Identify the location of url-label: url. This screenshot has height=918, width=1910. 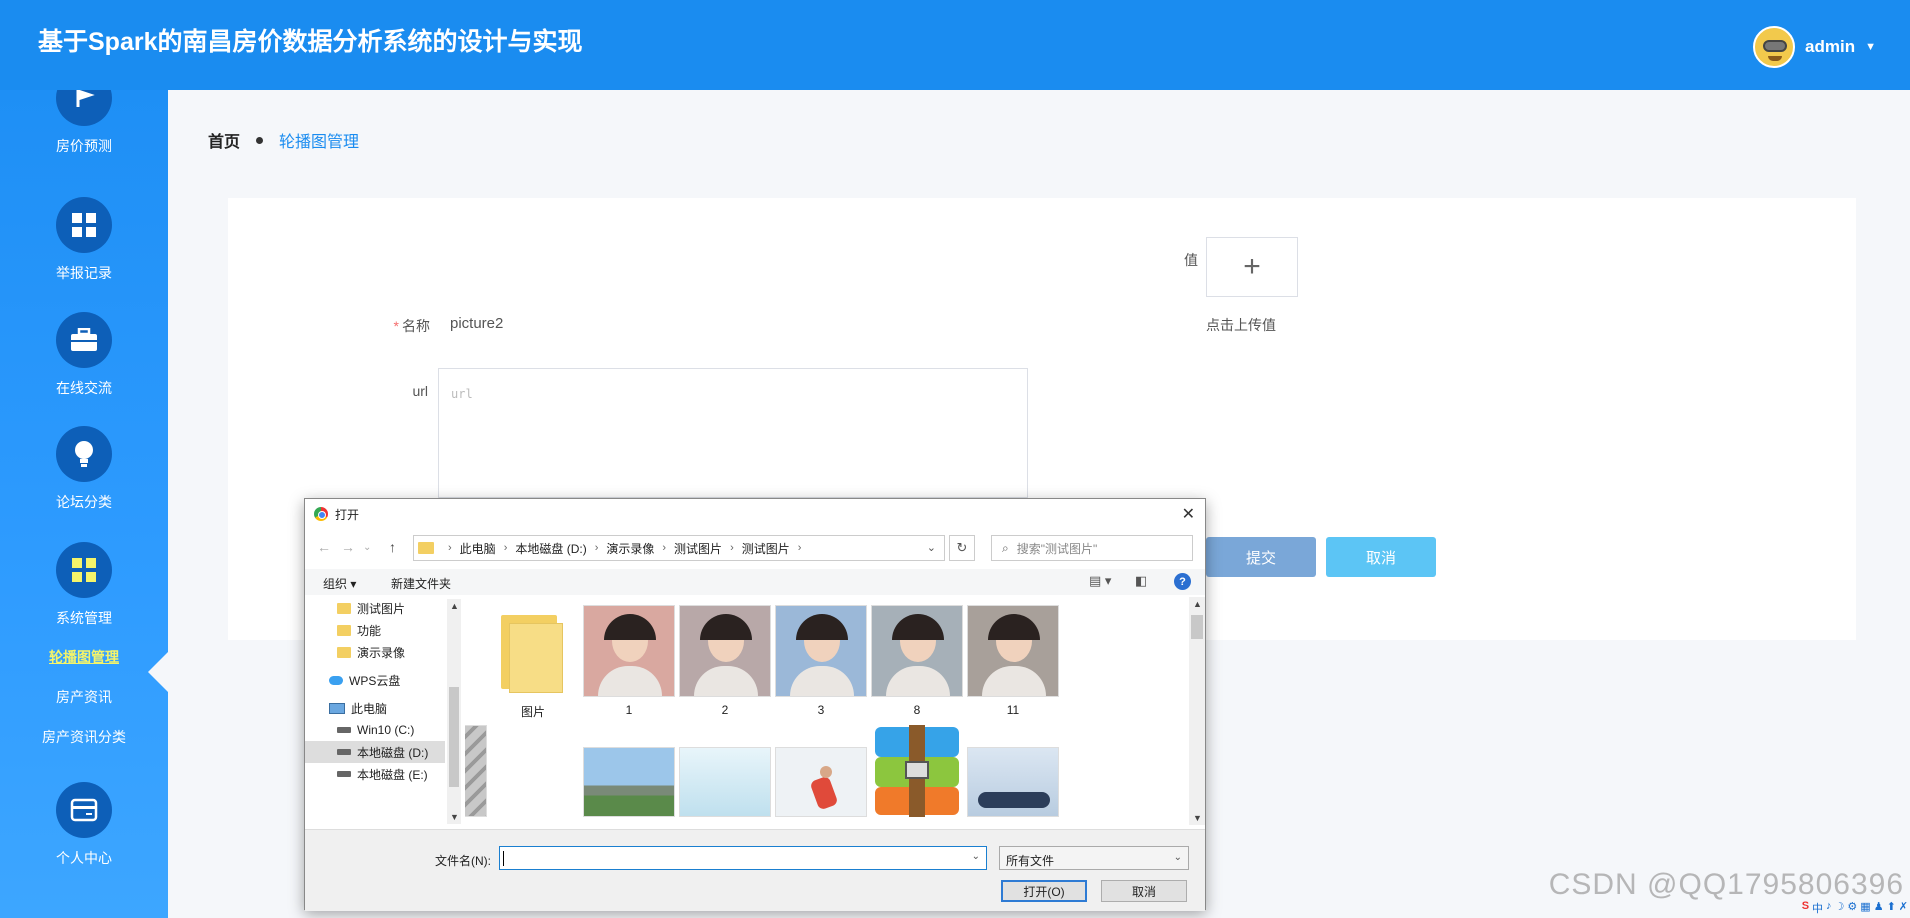
(420, 391).